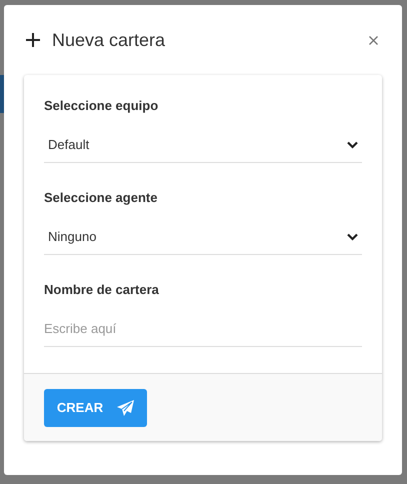 The image size is (407, 484). Describe the element at coordinates (33, 40) in the screenshot. I see `plus-icon` at that location.